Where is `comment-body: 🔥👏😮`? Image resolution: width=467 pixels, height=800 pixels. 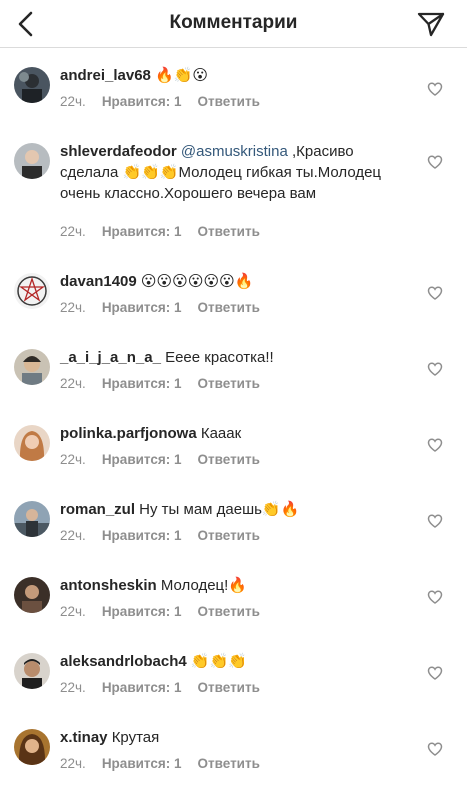 comment-body: 🔥👏😮 is located at coordinates (179, 75).